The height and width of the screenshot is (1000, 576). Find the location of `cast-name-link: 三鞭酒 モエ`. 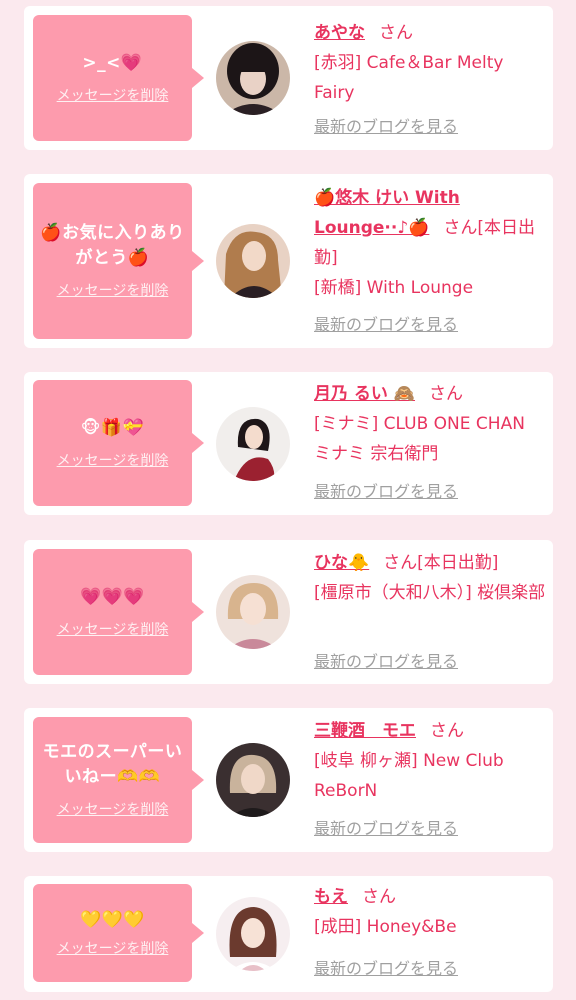

cast-name-link: 三鞭酒 モエ is located at coordinates (365, 731).